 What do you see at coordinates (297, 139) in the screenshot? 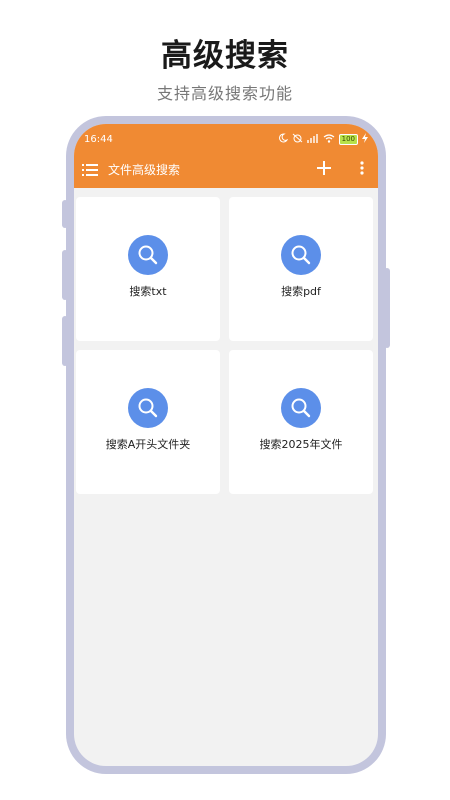
I see `alarm-off-icon` at bounding box center [297, 139].